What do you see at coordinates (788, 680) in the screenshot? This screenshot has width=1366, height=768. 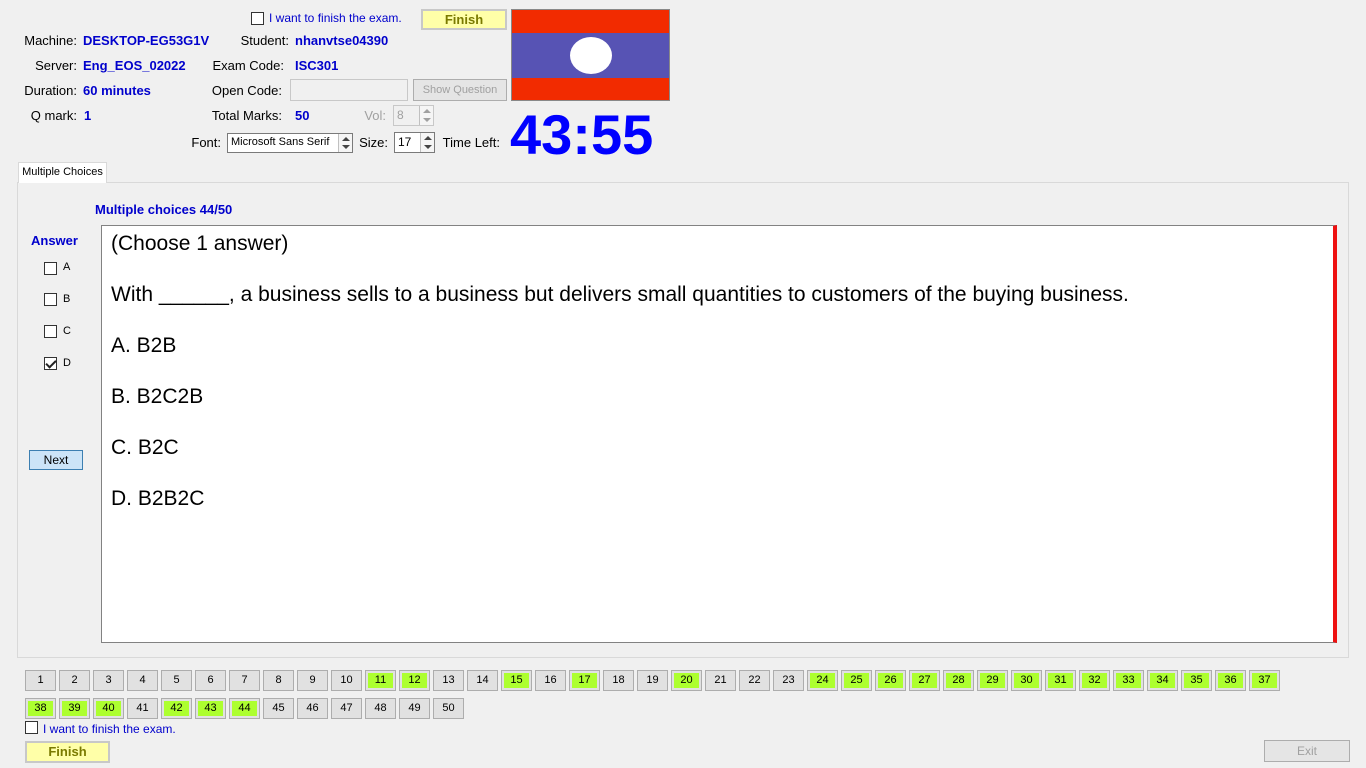 I see `question-nav-button: 23` at bounding box center [788, 680].